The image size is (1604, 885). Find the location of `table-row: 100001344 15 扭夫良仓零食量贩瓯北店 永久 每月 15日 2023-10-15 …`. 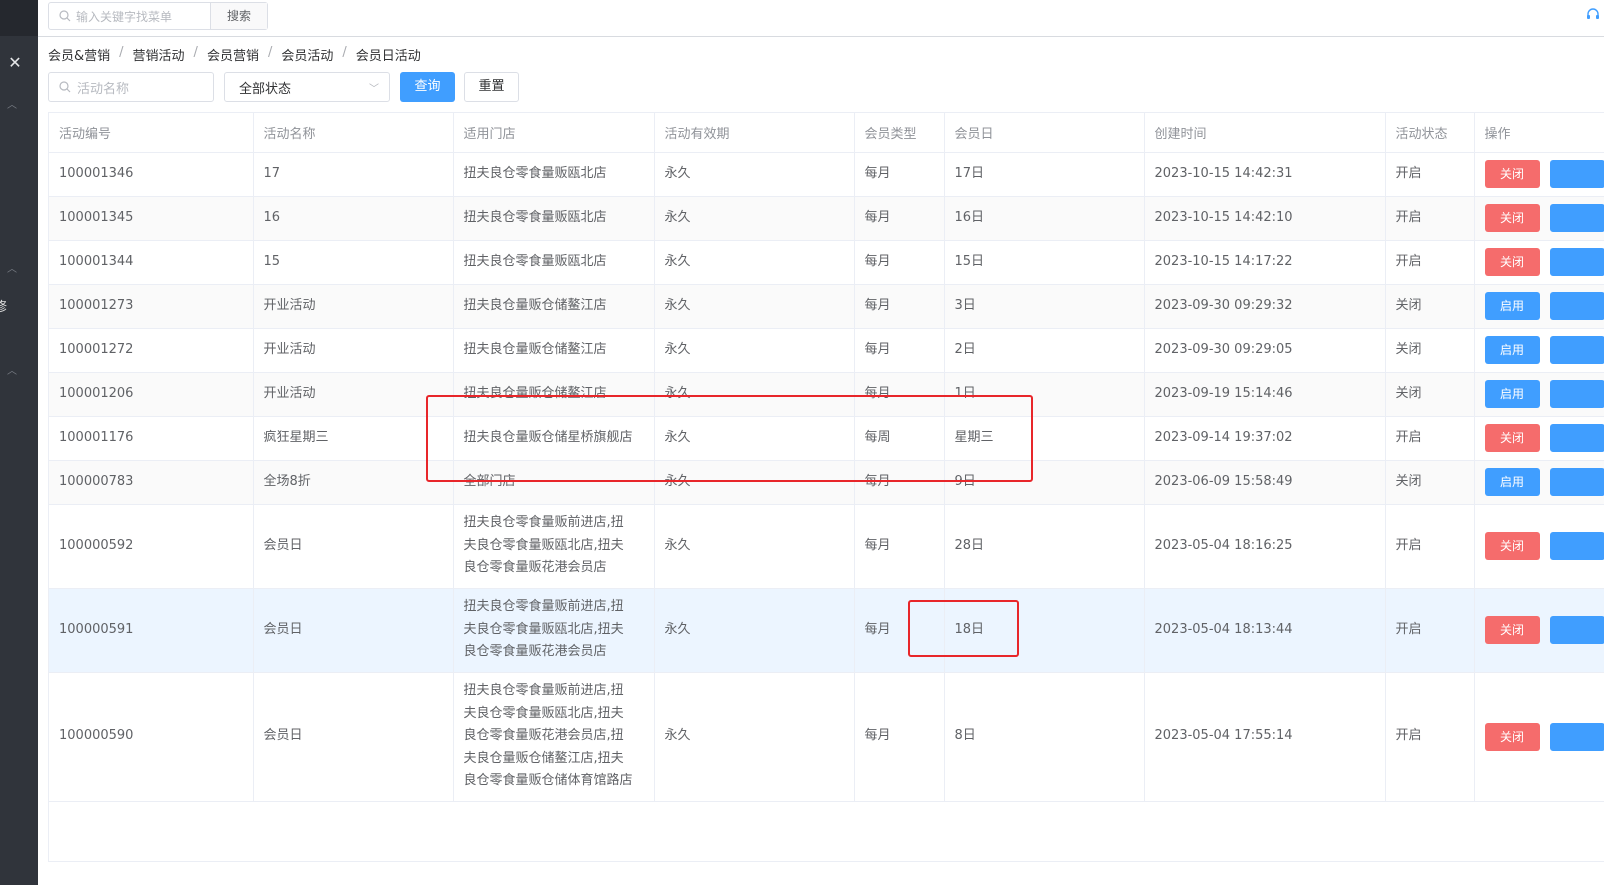

table-row: 100001344 15 扭夫良仓零食量贩瓯北店 永久 每月 15日 2023-10-15 … is located at coordinates (826, 262).